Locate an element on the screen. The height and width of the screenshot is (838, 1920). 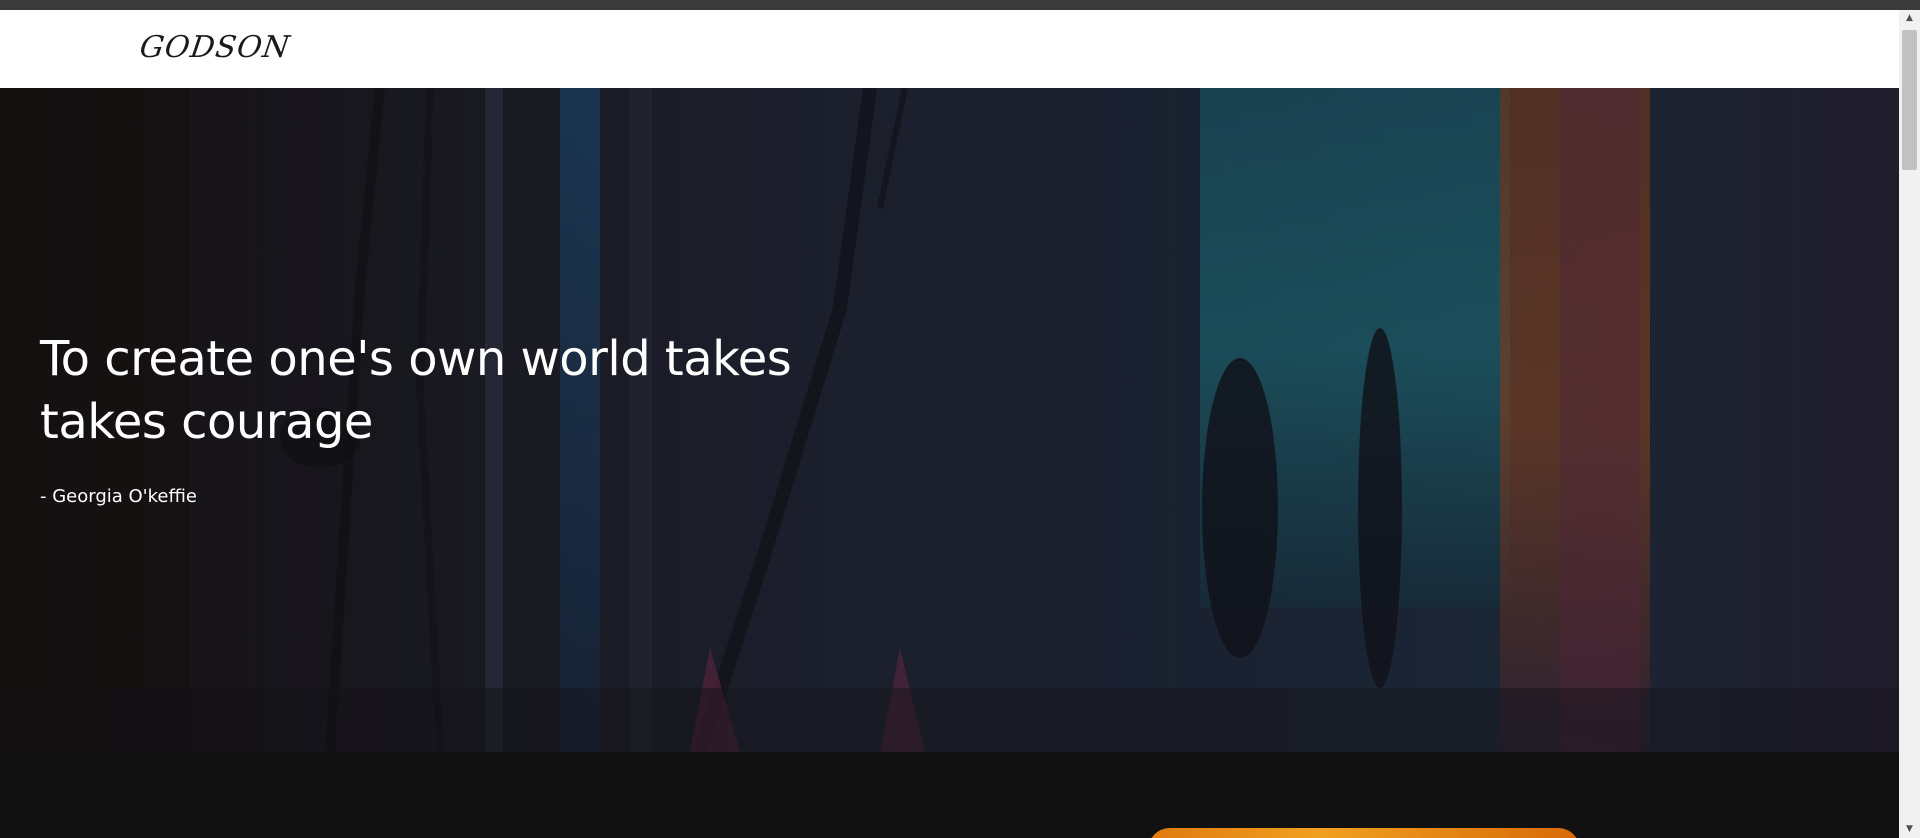
browser-top-strip is located at coordinates (960, 5).